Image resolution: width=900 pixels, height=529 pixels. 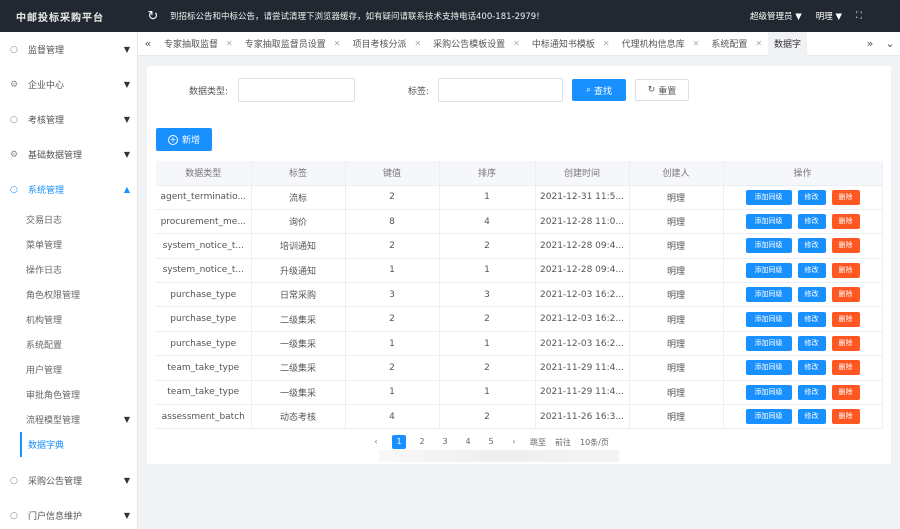 I want to click on user-dropdown: 明理 ▼, so click(x=829, y=16).